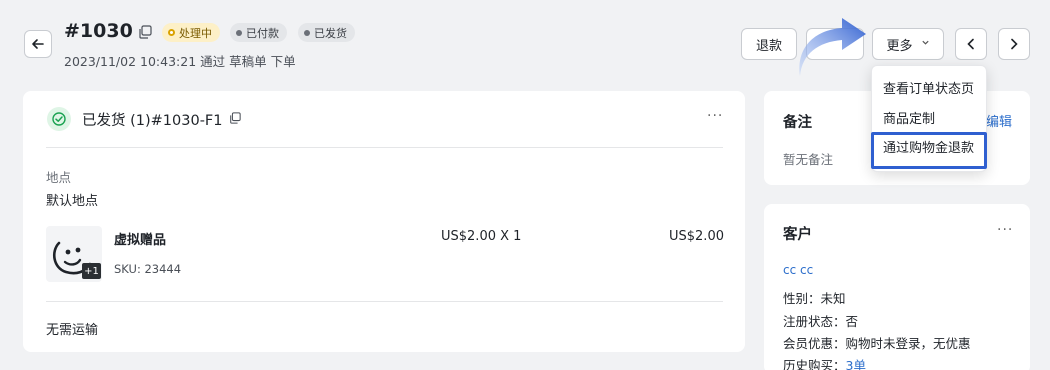 The width and height of the screenshot is (1050, 370). Describe the element at coordinates (481, 236) in the screenshot. I see `product-unit-price: US$2.00 X 1` at that location.